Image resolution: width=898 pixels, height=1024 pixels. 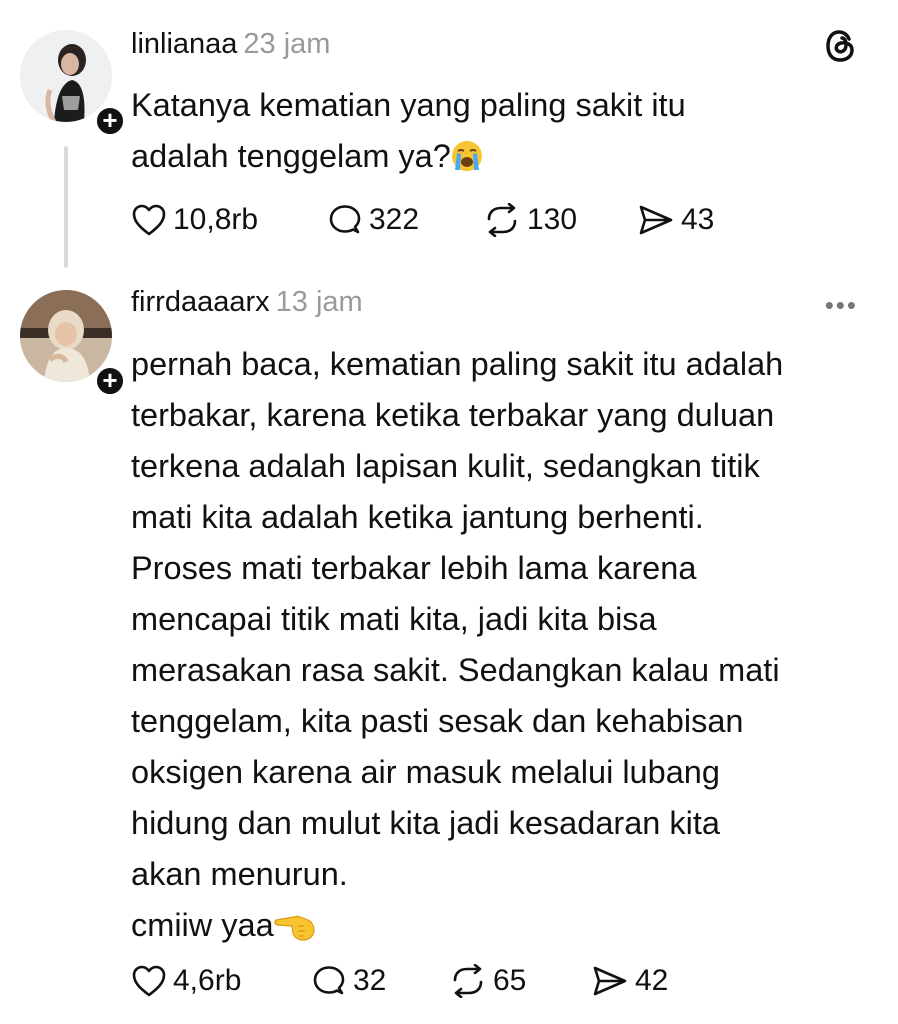 I want to click on post-text-line-content: adalah tenggelam ya?, so click(x=291, y=156).